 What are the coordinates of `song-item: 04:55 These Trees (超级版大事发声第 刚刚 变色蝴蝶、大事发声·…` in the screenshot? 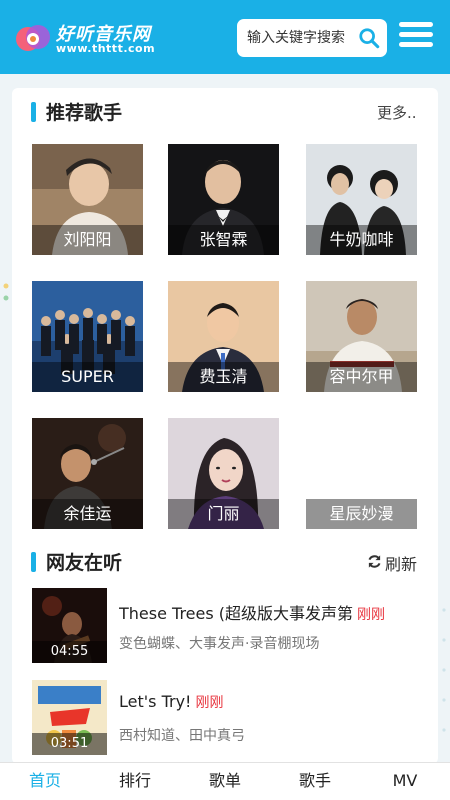 It's located at (229, 626).